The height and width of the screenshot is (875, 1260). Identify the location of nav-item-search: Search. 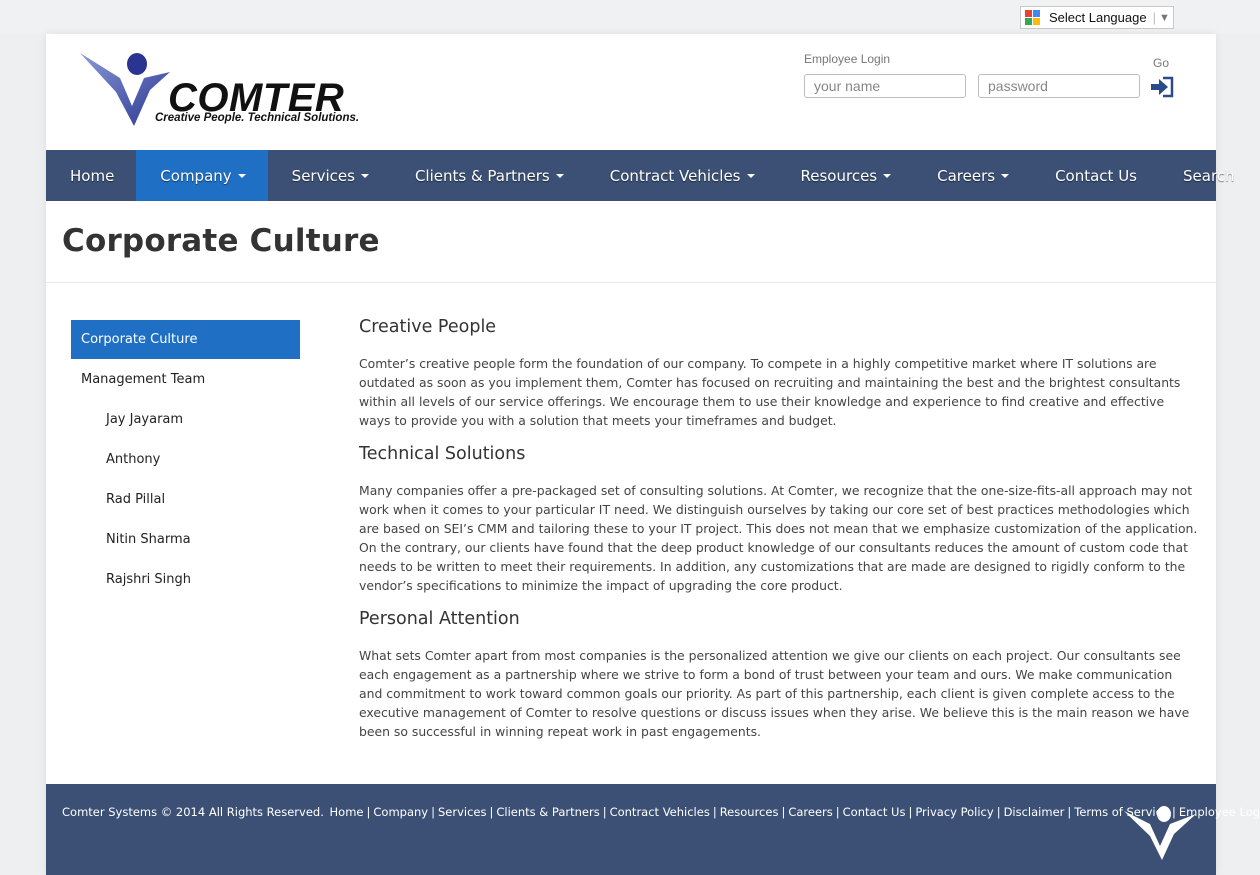
(1208, 175).